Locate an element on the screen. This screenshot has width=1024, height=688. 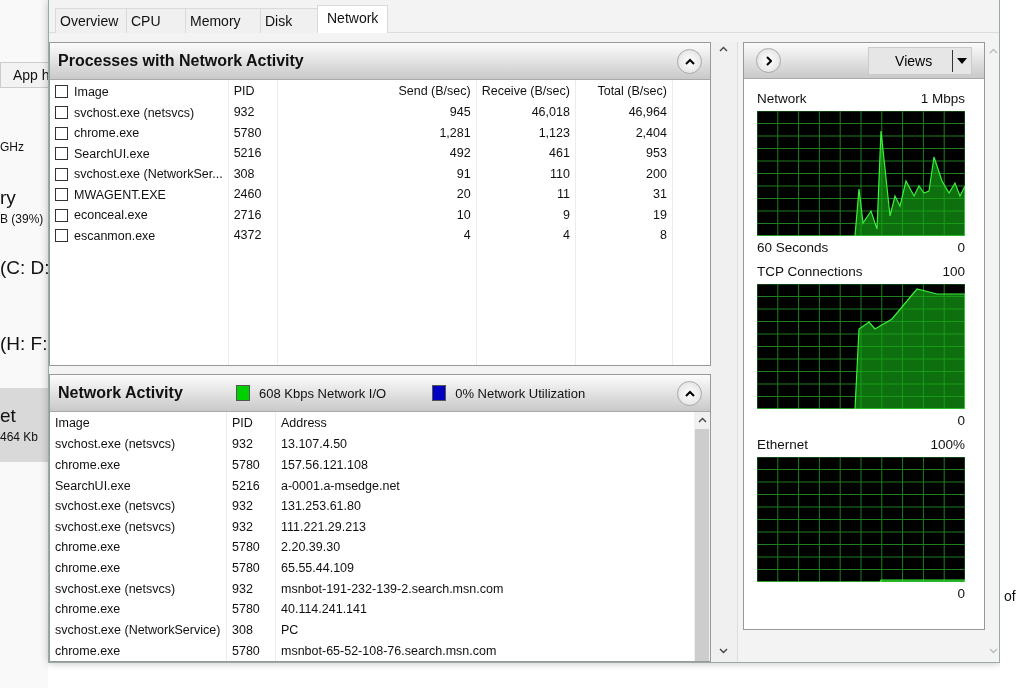
table-cell: MWAGENT.EXE is located at coordinates (120, 194).